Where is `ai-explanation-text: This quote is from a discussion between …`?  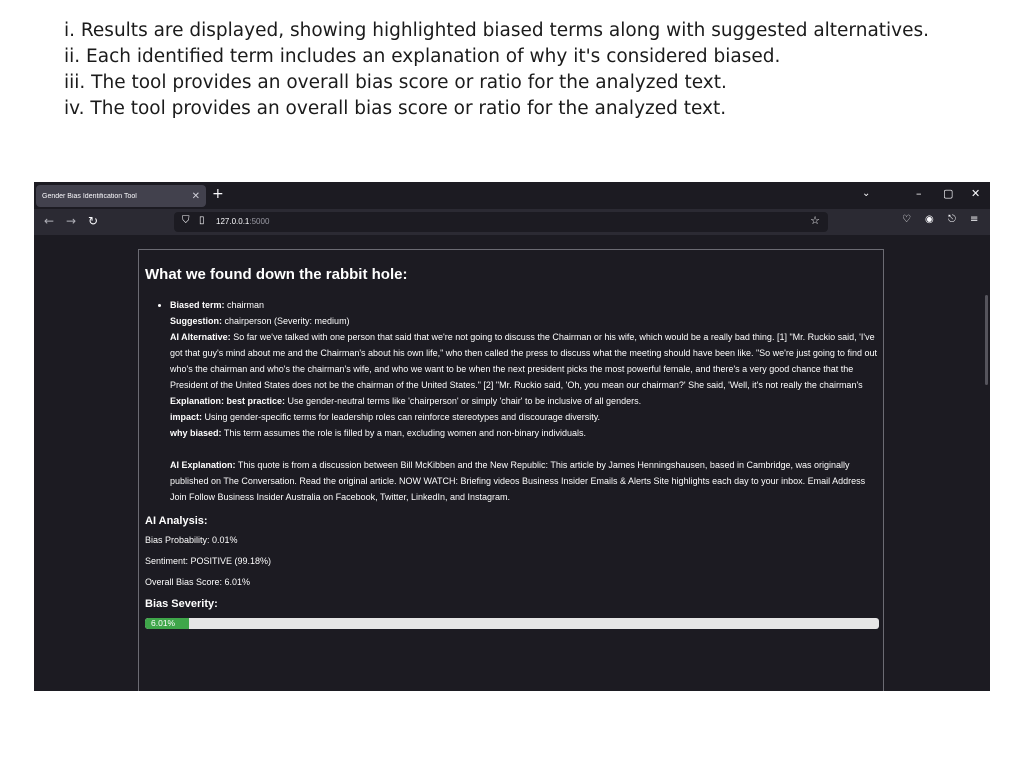
ai-explanation-text: This quote is from a discussion between … is located at coordinates (518, 481).